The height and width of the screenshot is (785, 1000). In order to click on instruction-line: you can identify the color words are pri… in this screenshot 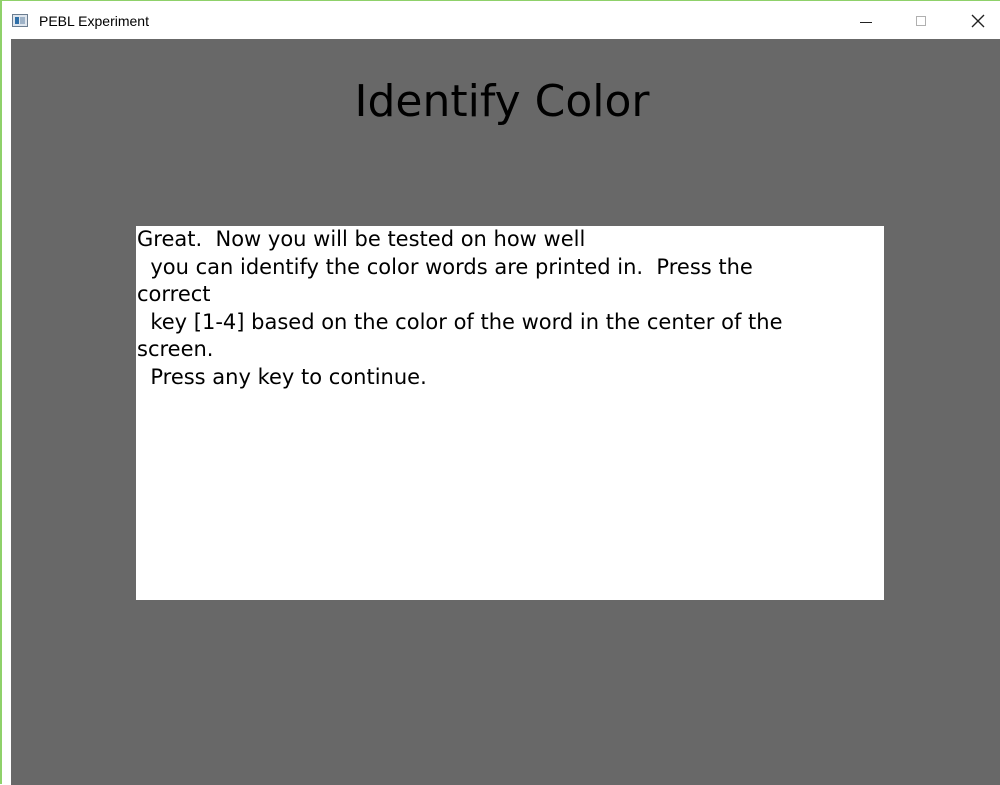, I will do `click(445, 266)`.